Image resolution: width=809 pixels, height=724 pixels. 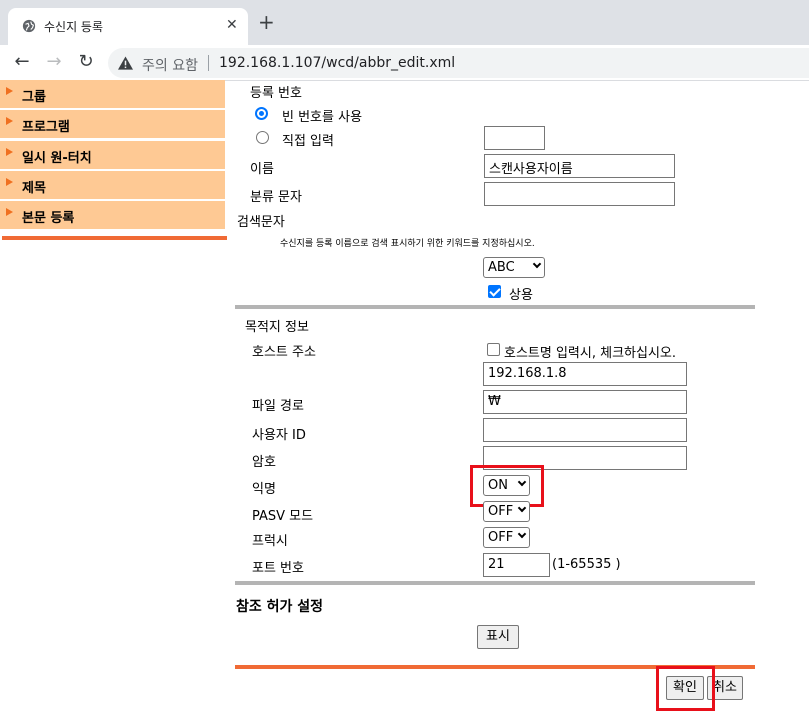 What do you see at coordinates (585, 374) in the screenshot?
I see `host-input: 192.168.1.8` at bounding box center [585, 374].